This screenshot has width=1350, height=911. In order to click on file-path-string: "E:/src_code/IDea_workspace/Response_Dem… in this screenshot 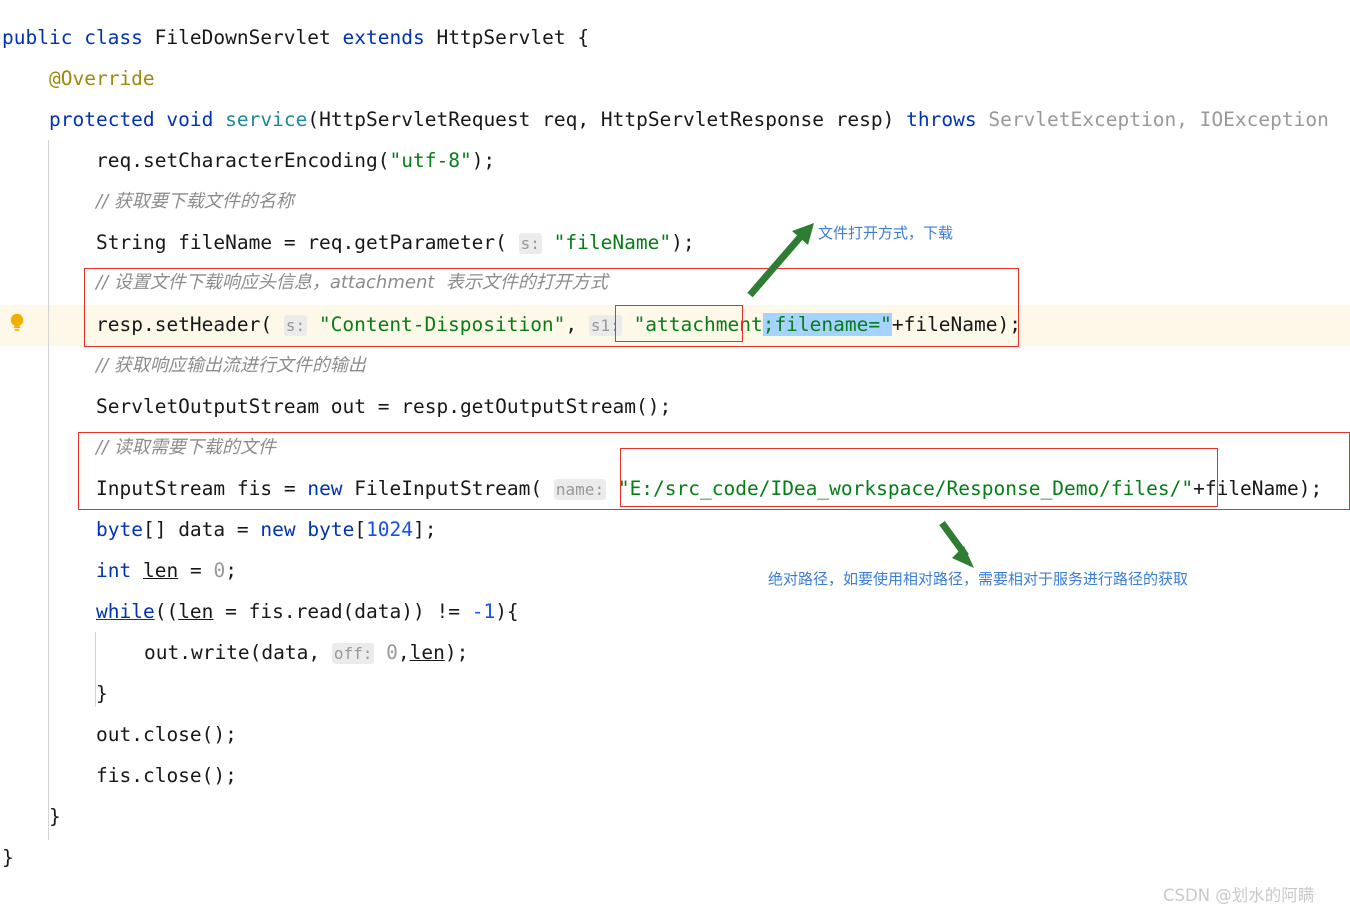, I will do `click(905, 488)`.